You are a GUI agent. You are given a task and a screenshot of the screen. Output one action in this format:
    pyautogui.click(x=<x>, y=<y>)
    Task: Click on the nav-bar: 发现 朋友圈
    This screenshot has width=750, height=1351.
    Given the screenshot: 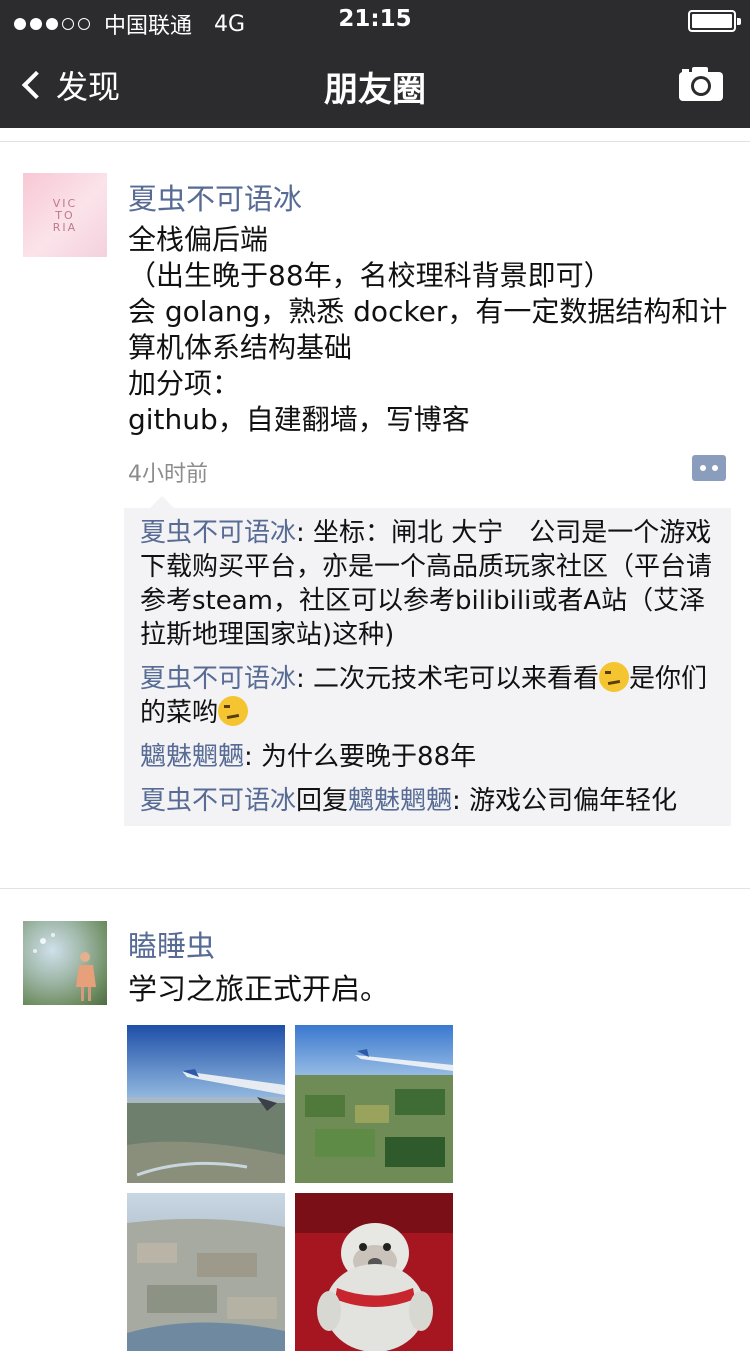 What is the action you would take?
    pyautogui.click(x=375, y=84)
    